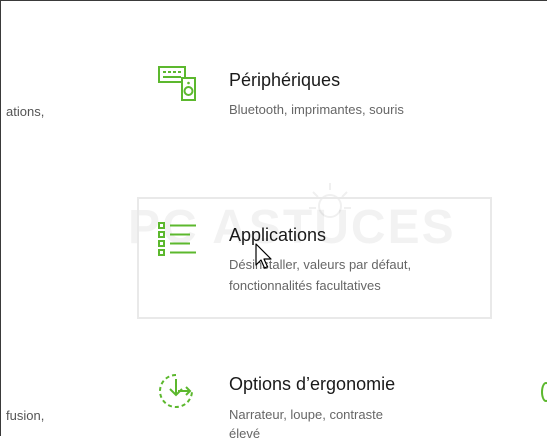  What do you see at coordinates (278, 235) in the screenshot?
I see `tile-title: Applications` at bounding box center [278, 235].